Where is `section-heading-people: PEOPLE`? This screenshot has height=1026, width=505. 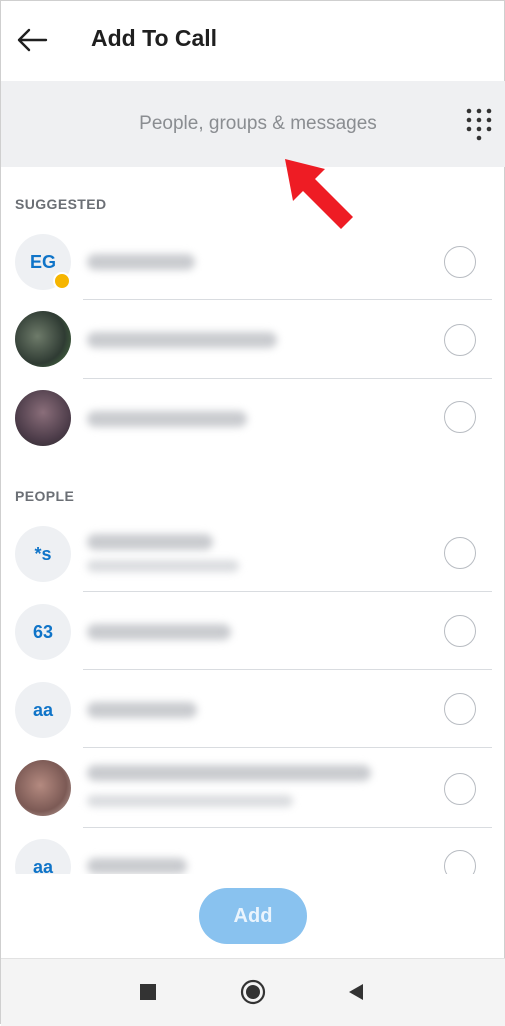 section-heading-people: PEOPLE is located at coordinates (45, 496).